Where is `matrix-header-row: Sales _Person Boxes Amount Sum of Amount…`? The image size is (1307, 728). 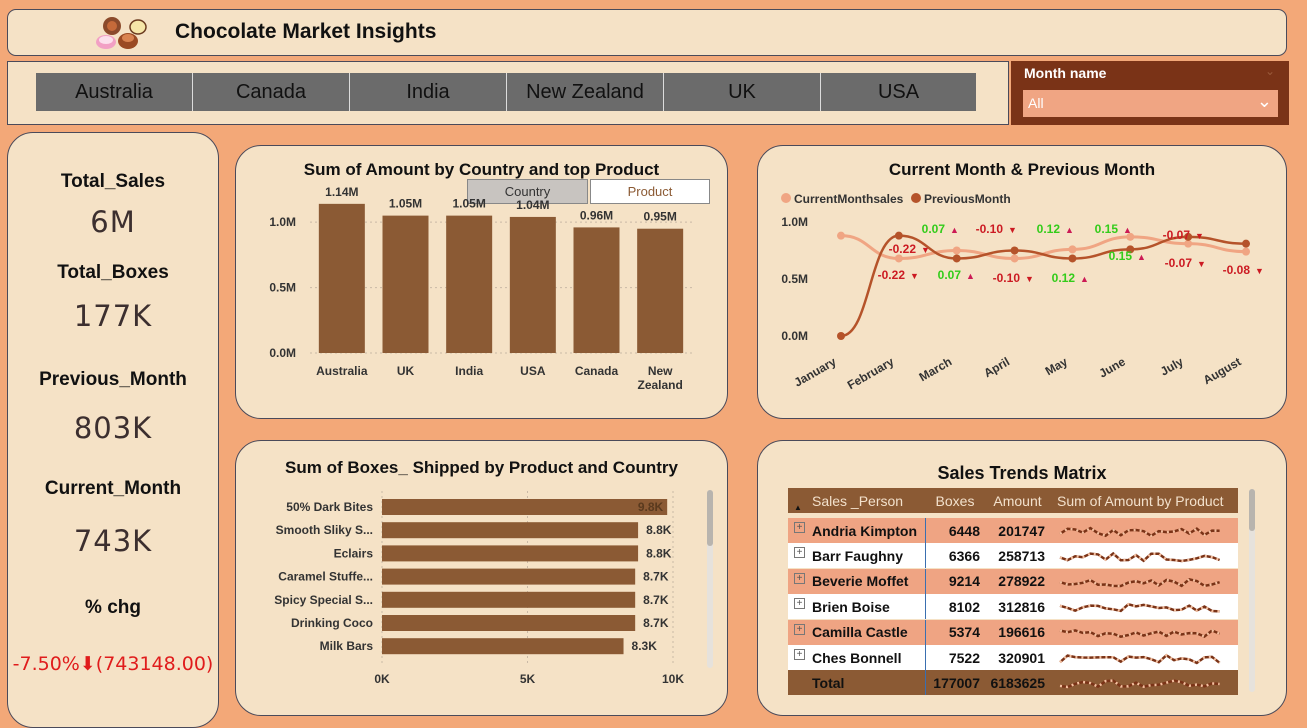 matrix-header-row: Sales _Person Boxes Amount Sum of Amount… is located at coordinates (1013, 500).